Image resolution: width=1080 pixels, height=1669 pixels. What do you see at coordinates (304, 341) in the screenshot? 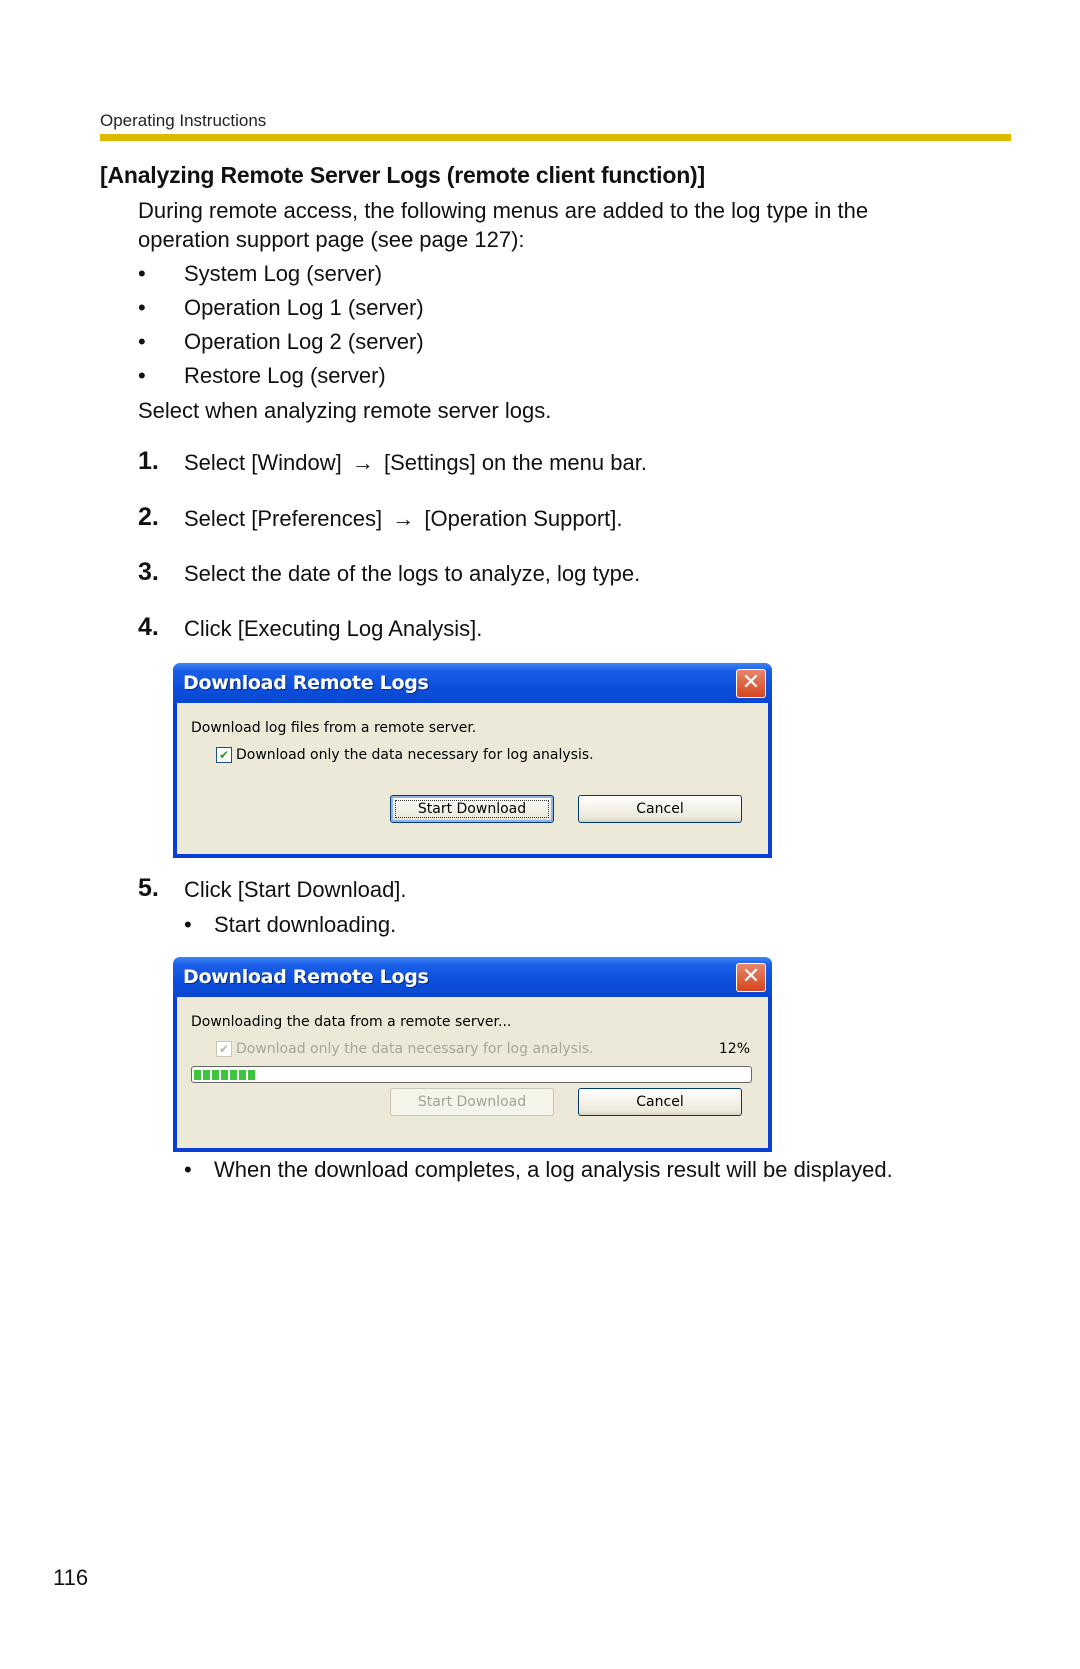
I see `list-item-text: Operation Log 2 (server)` at bounding box center [304, 341].